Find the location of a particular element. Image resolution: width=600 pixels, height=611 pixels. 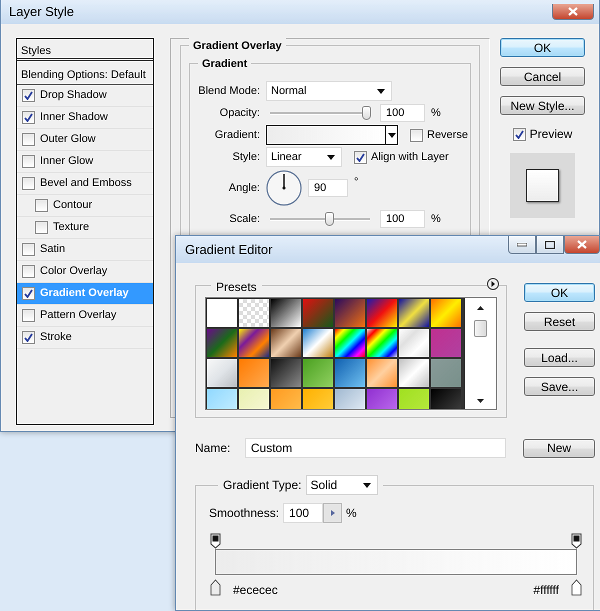

angle-dial is located at coordinates (284, 188).